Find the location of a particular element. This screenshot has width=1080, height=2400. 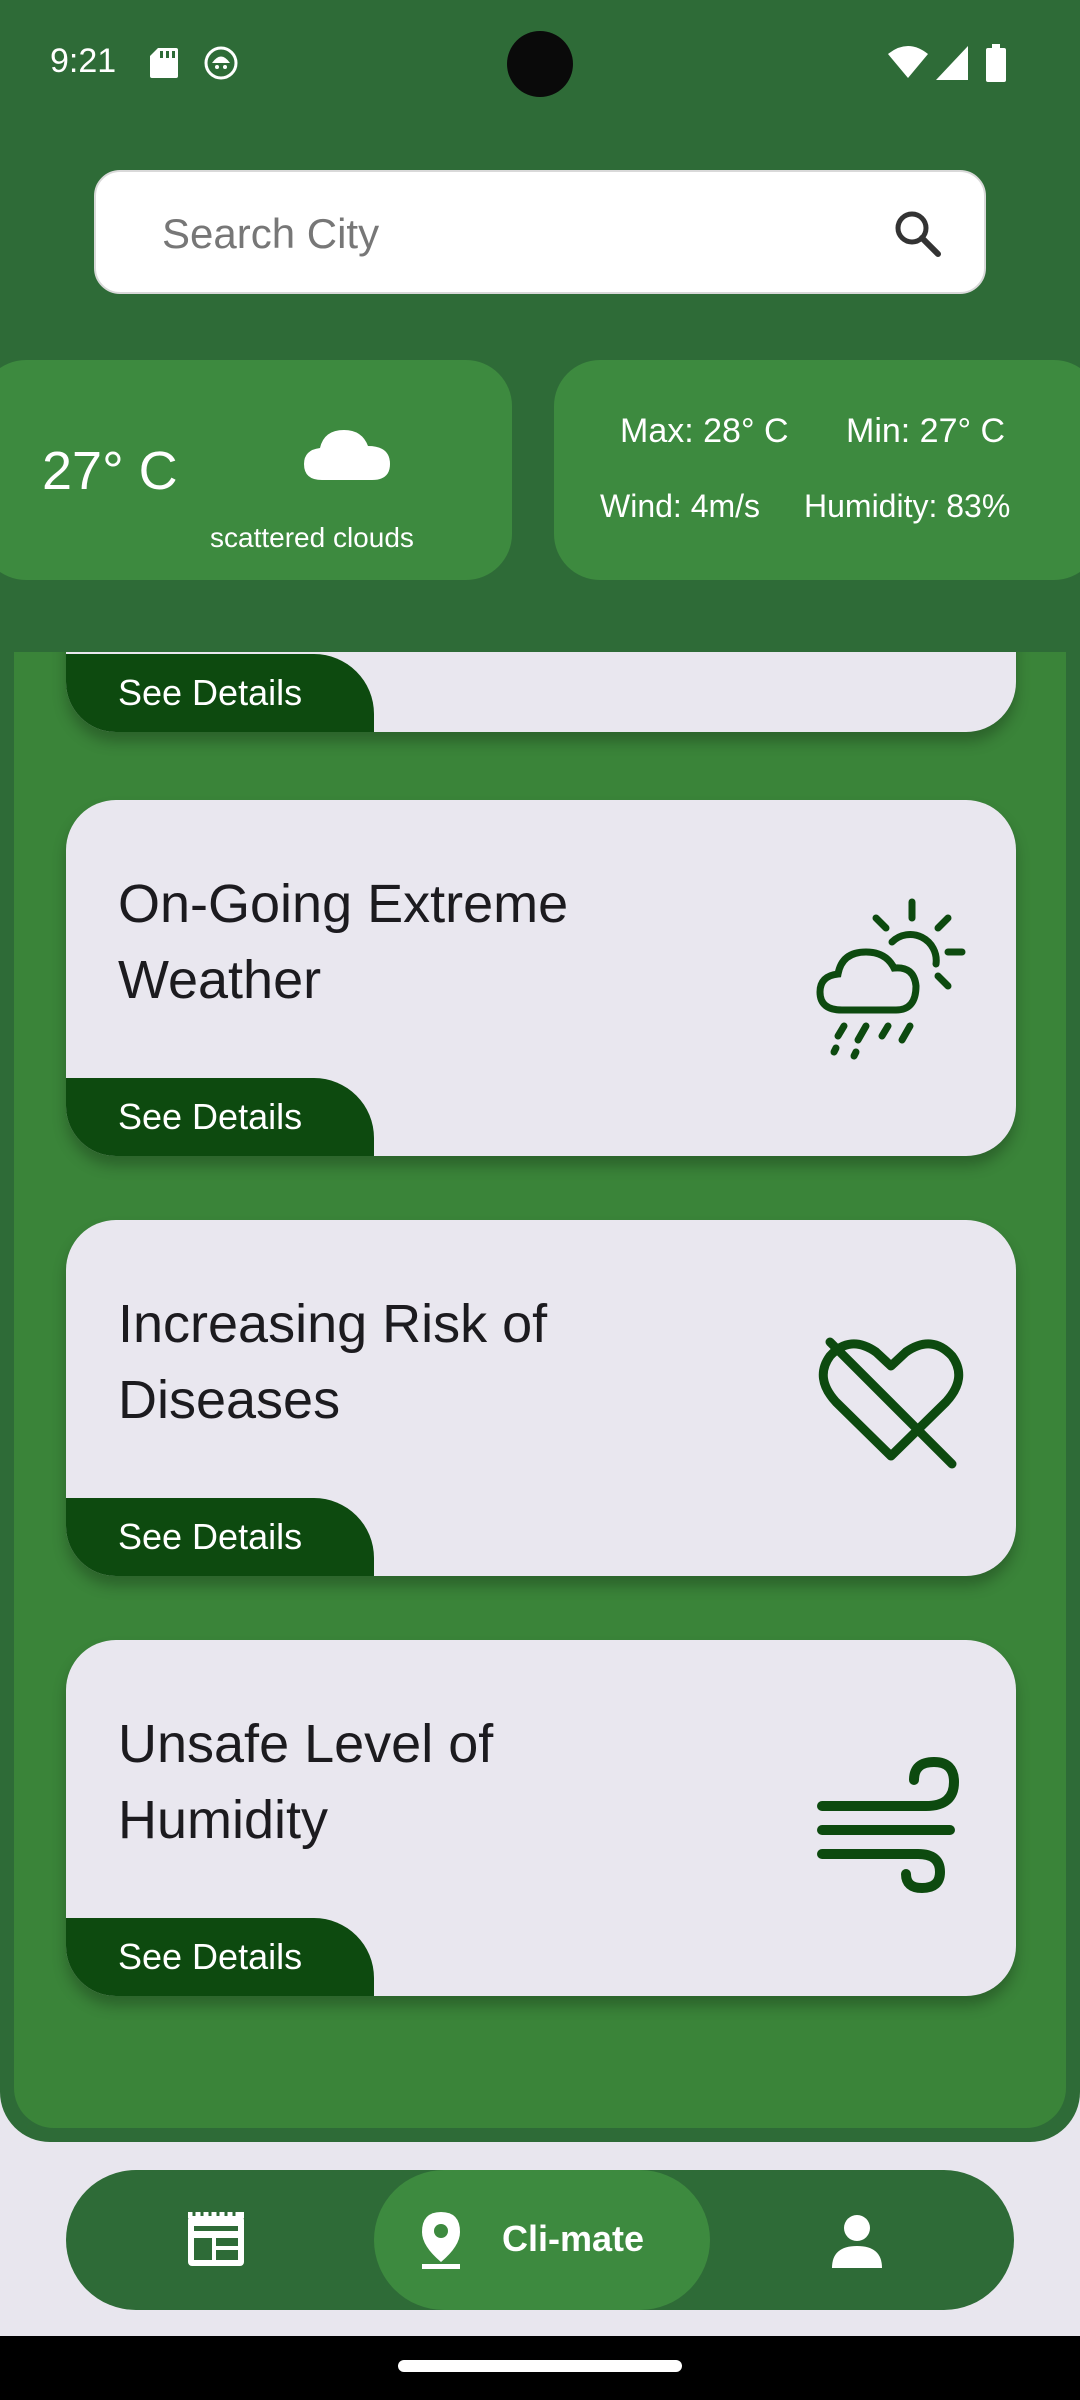

battery-icon is located at coordinates (996, 63).